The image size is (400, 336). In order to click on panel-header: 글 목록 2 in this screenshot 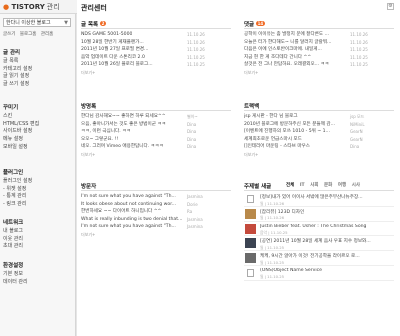, I will do `click(156, 24)`.